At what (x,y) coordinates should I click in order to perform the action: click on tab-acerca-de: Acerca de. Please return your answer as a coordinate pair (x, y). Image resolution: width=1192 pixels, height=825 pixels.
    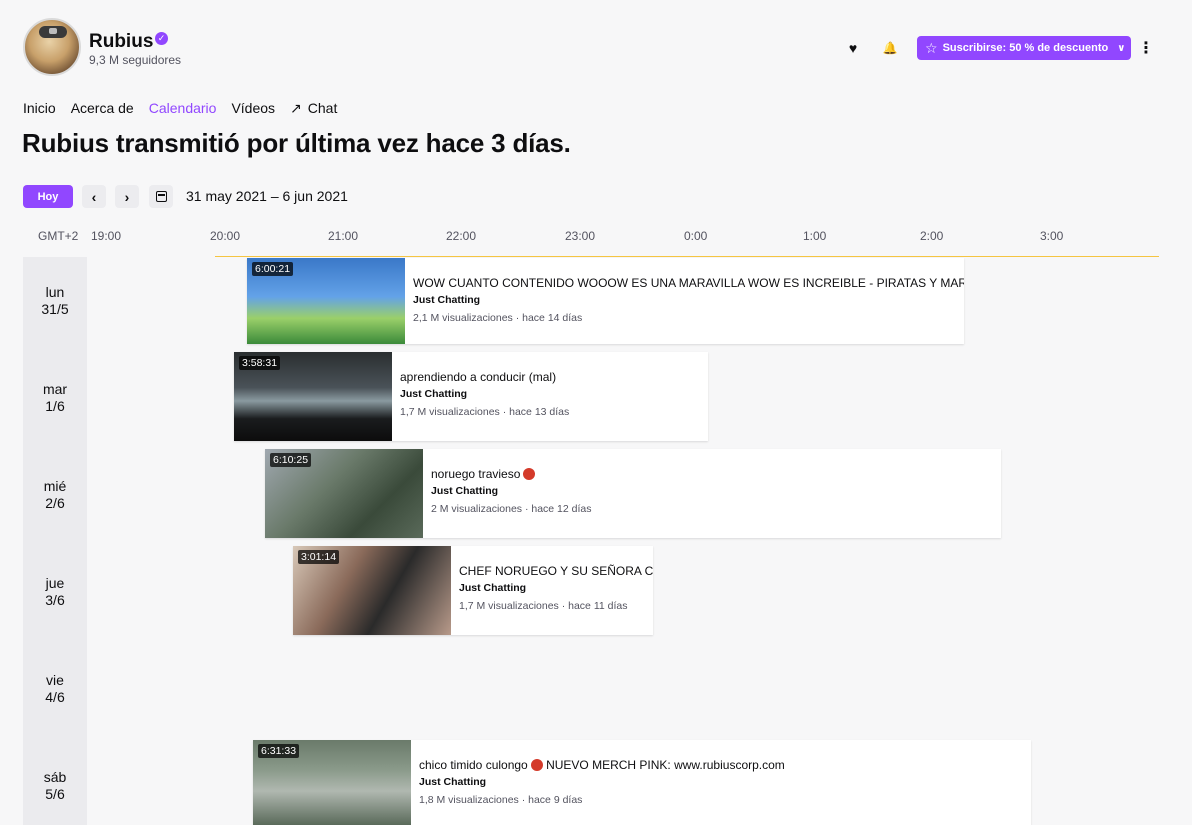
    Looking at the image, I should click on (102, 108).